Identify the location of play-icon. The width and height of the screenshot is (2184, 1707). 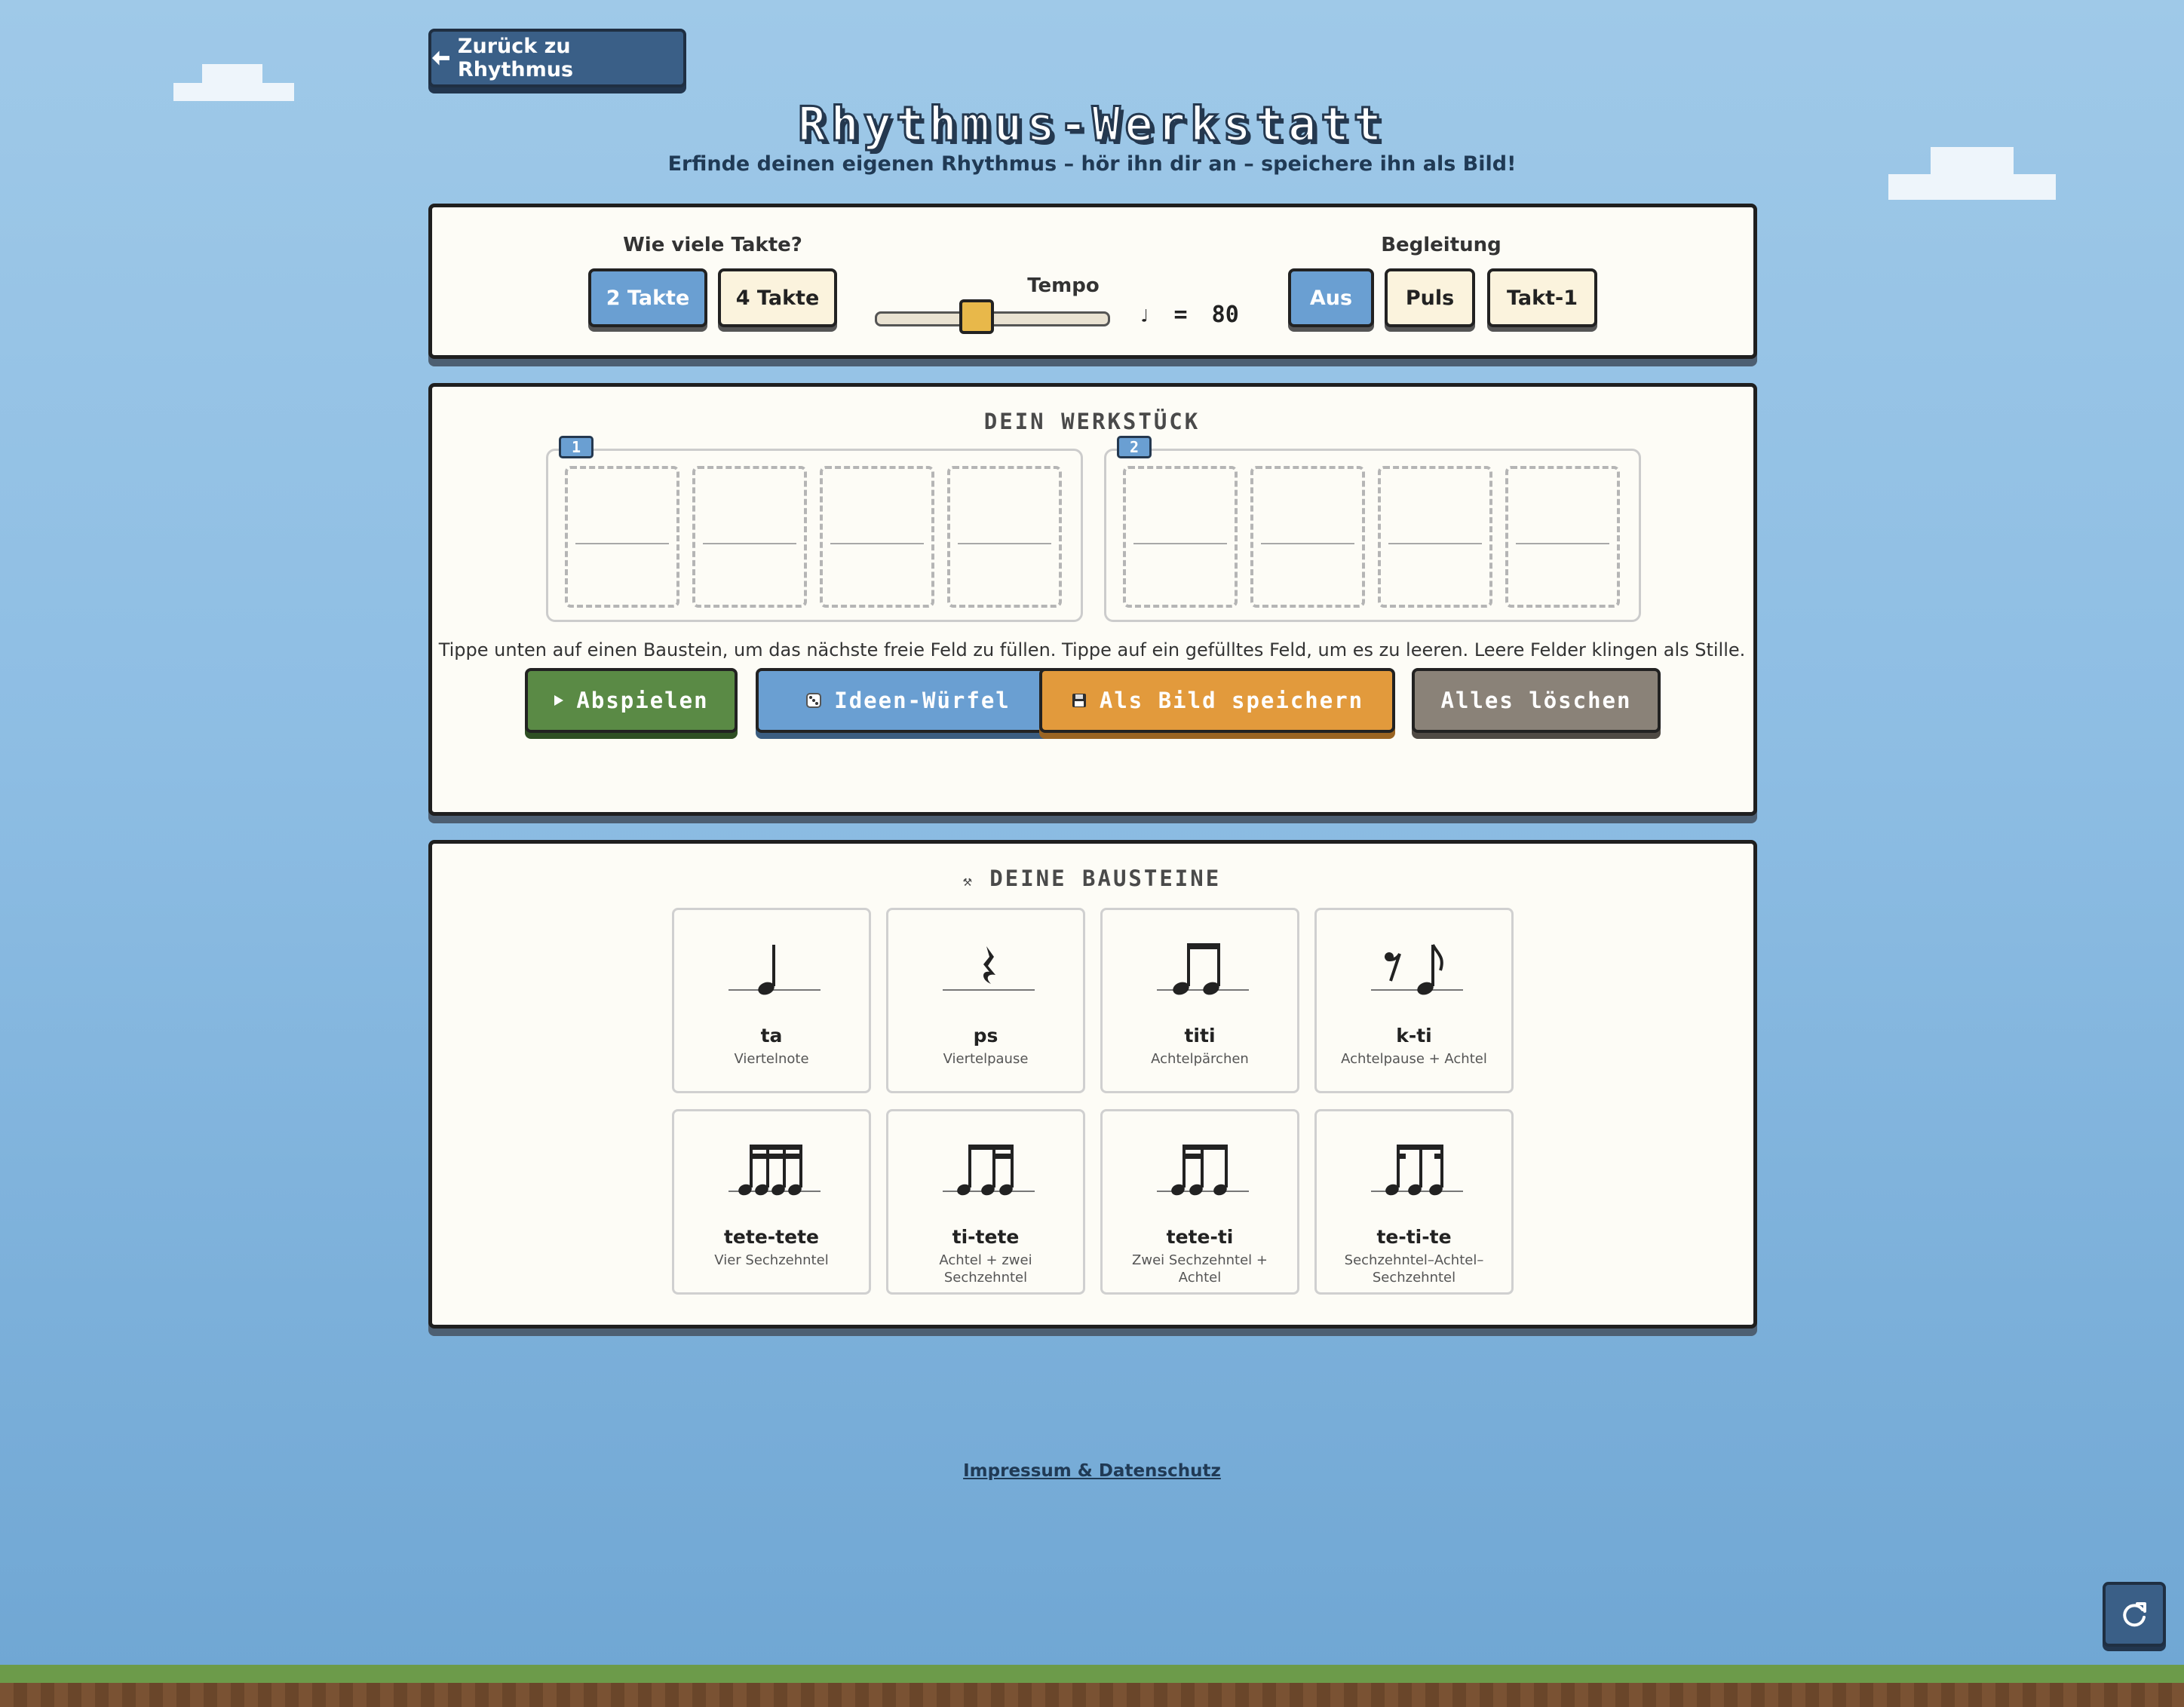
(559, 700).